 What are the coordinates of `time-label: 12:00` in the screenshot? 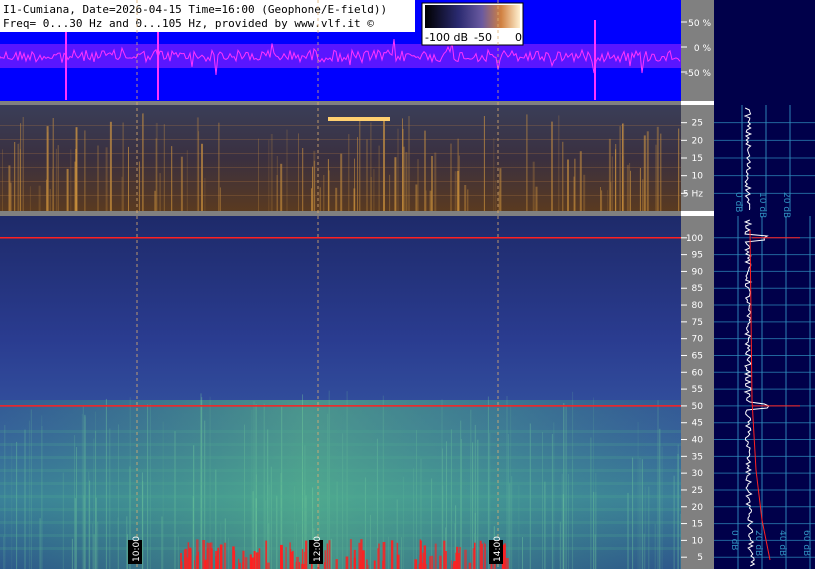 It's located at (318, 549).